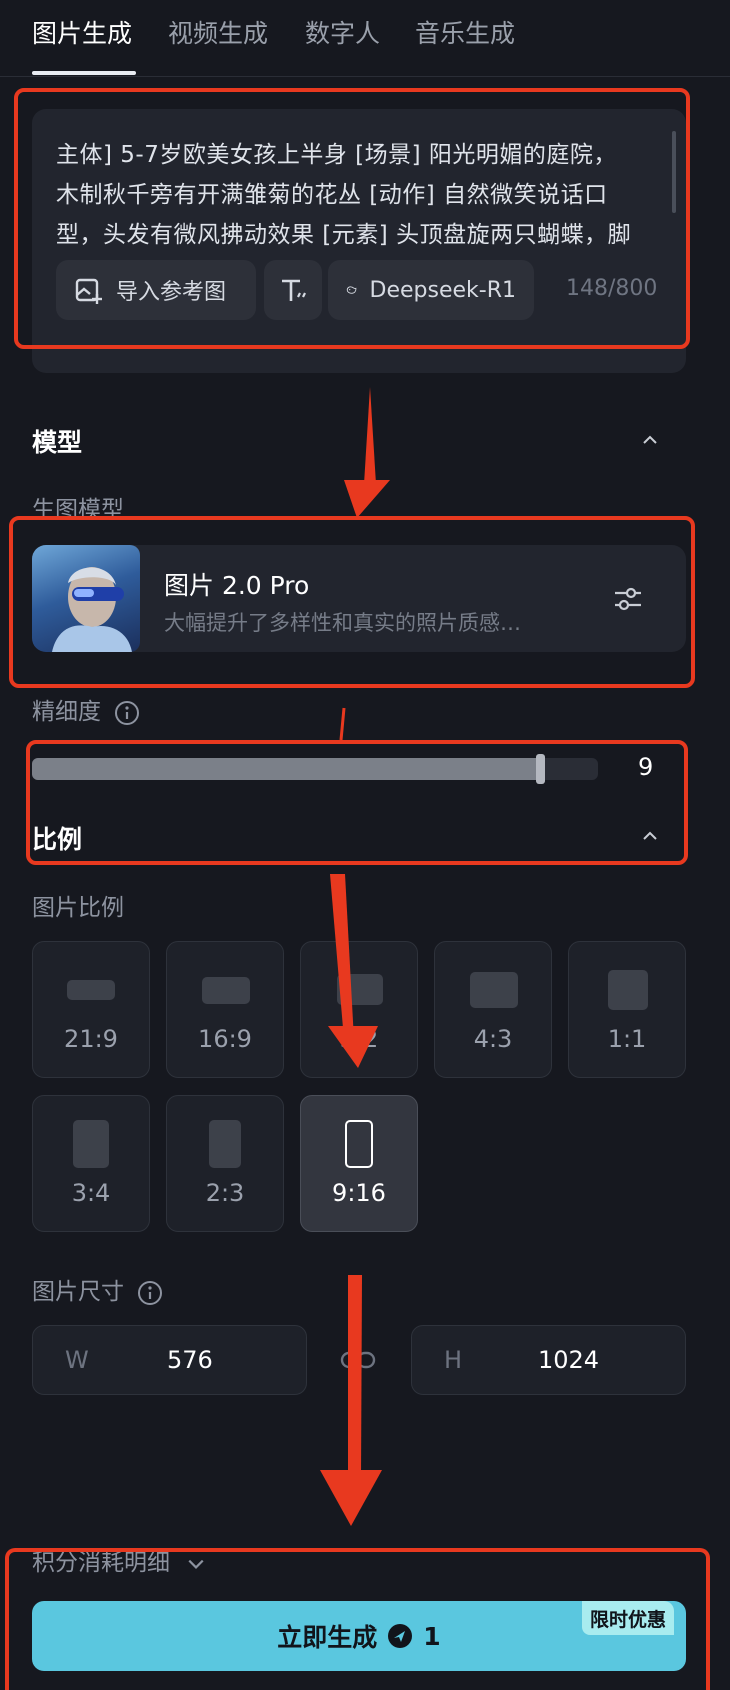  What do you see at coordinates (494, 990) in the screenshot?
I see `ratio-4-3-shape` at bounding box center [494, 990].